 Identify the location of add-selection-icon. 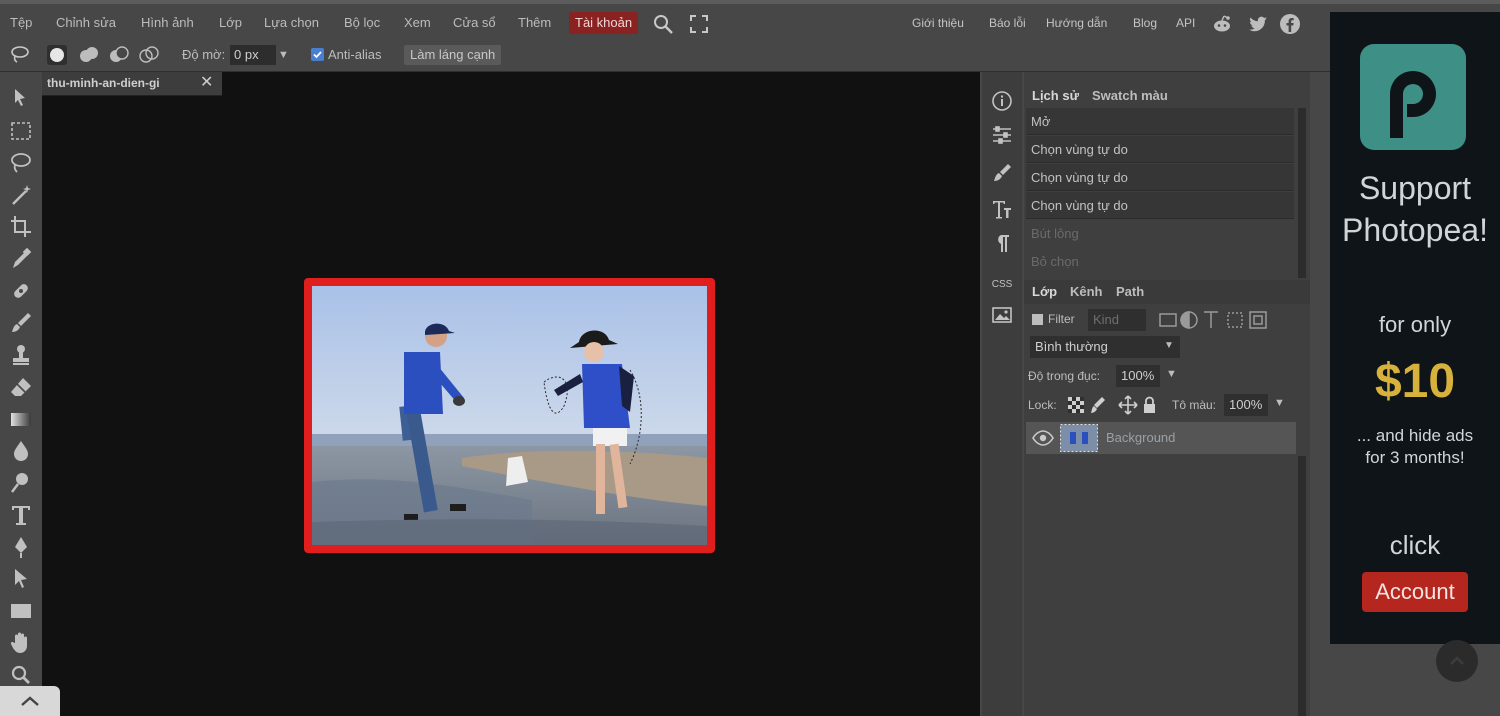
(89, 55).